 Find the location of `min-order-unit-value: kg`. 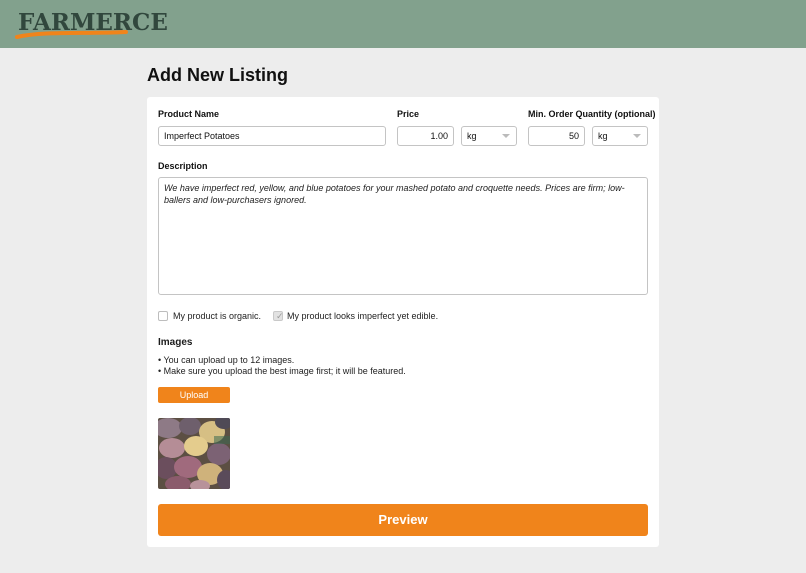

min-order-unit-value: kg is located at coordinates (603, 136).